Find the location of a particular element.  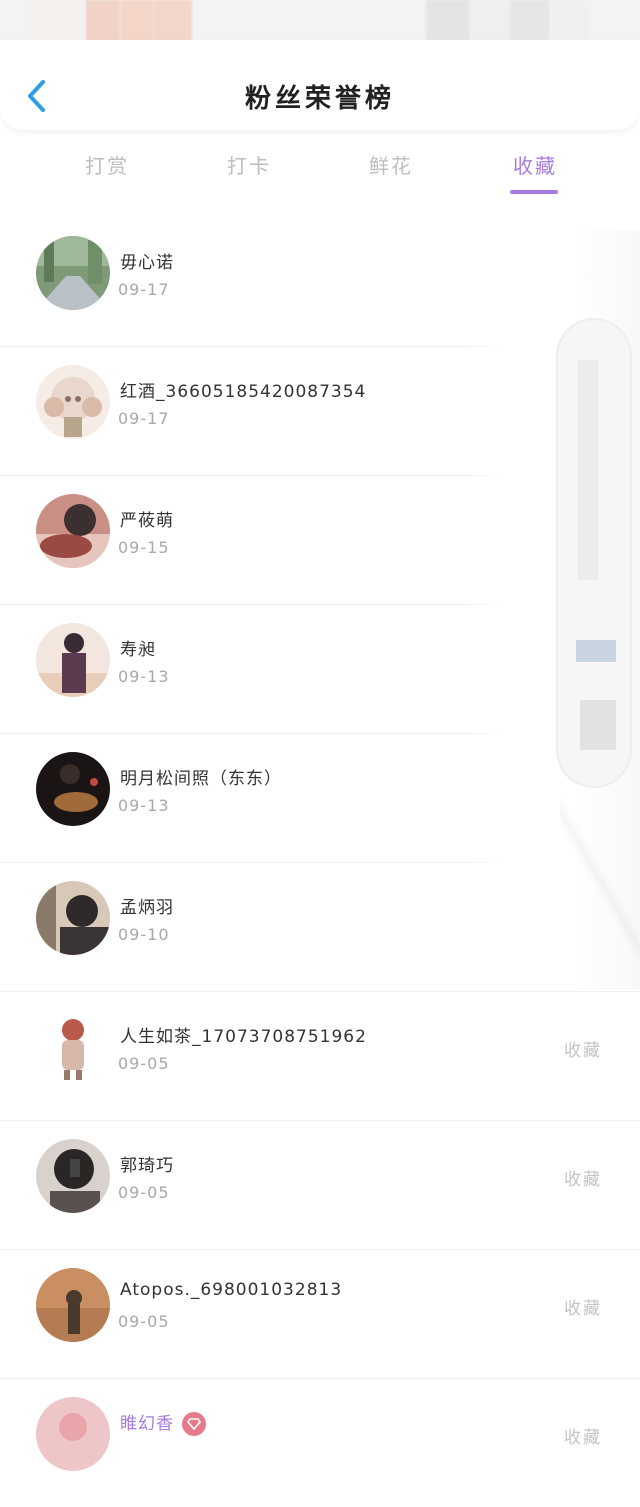

list-item: Atopos._698001032813 09-05 收藏 is located at coordinates (320, 1313).